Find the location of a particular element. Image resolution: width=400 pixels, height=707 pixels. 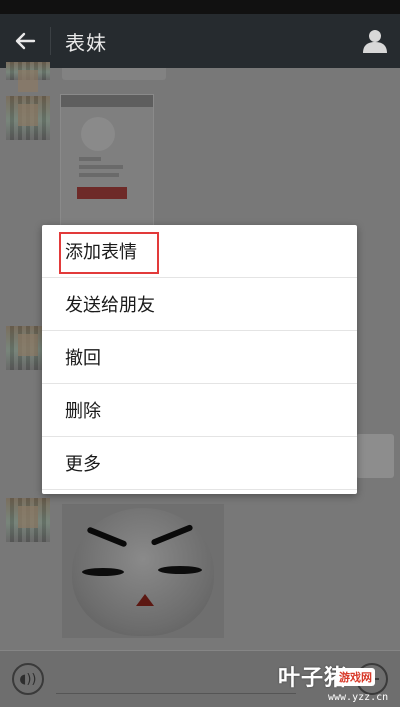

sticker-message is located at coordinates (143, 571).